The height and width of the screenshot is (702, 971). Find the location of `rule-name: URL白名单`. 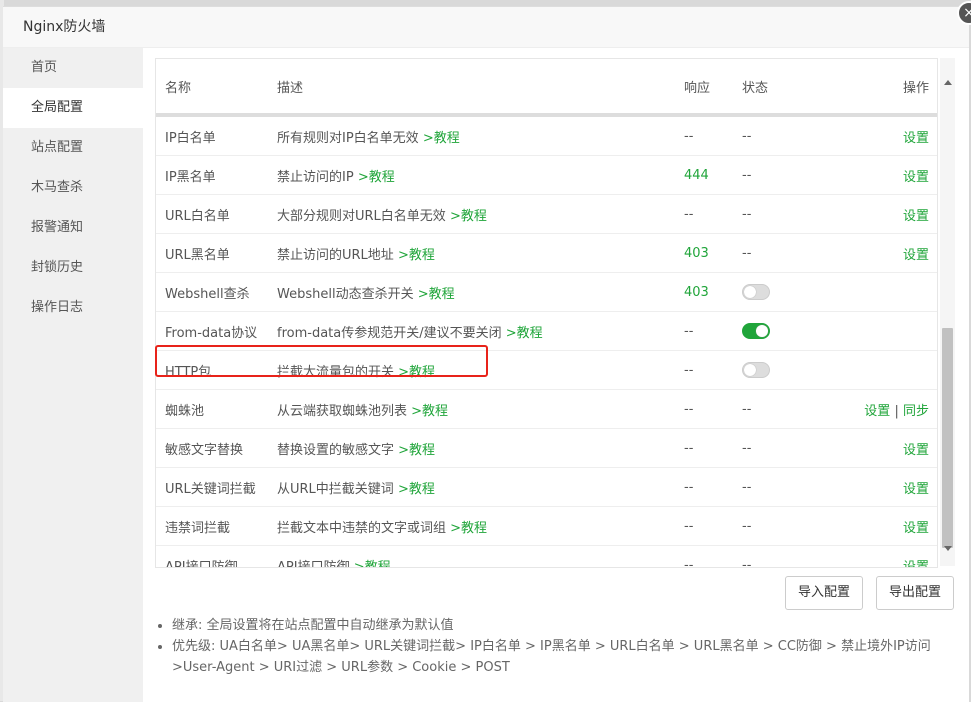

rule-name: URL白名单 is located at coordinates (216, 214).